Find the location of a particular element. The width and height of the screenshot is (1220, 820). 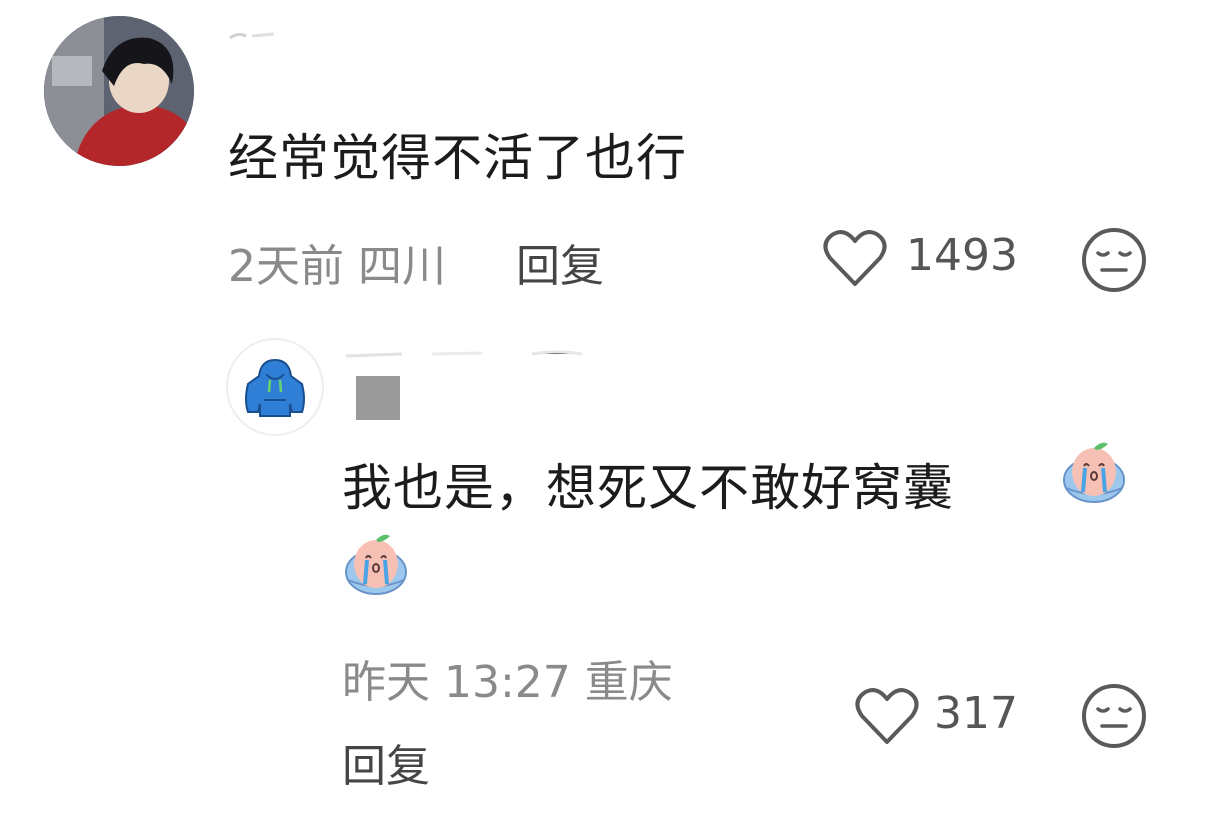

reply-dislike-button is located at coordinates (1114, 716).